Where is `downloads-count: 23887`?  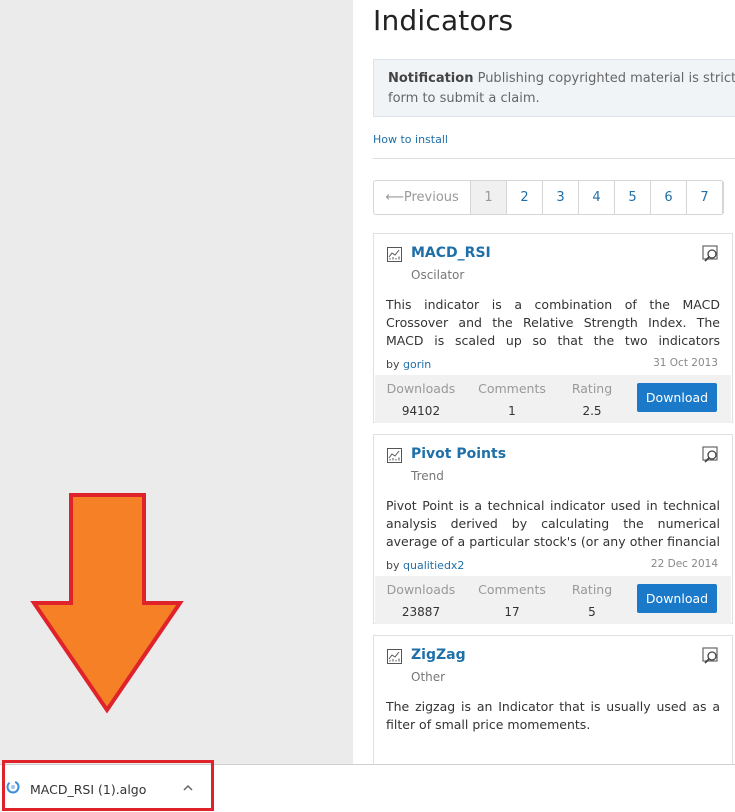 downloads-count: 23887 is located at coordinates (421, 612).